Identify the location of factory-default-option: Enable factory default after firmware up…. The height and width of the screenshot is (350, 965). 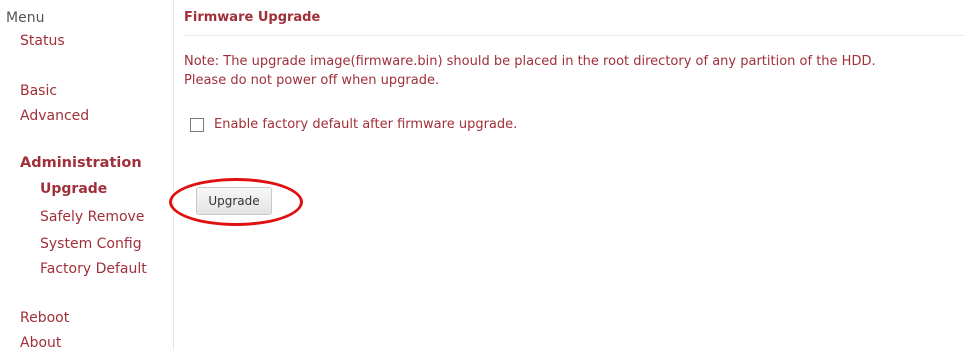
(353, 124).